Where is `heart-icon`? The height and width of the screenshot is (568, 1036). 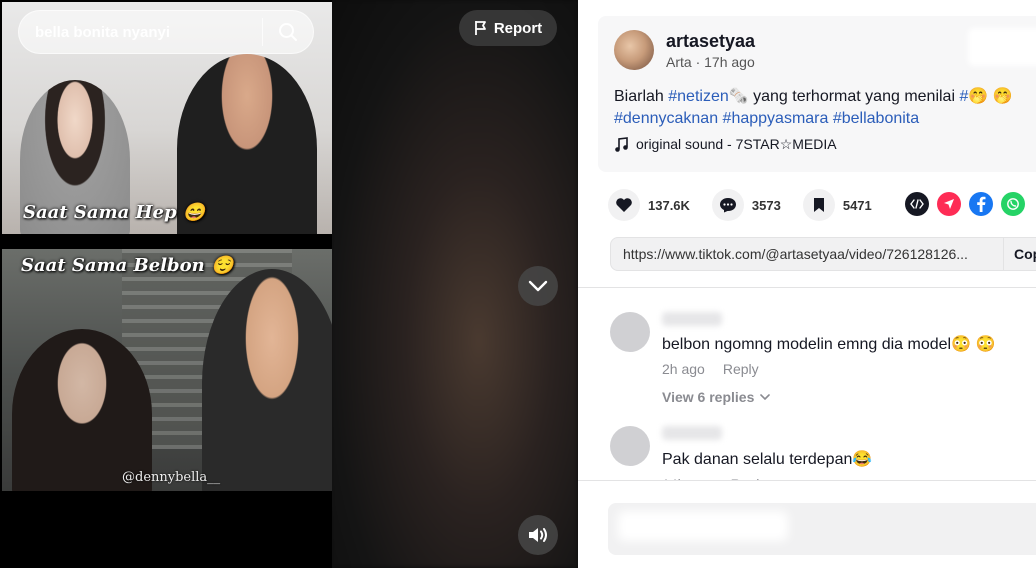 heart-icon is located at coordinates (624, 205).